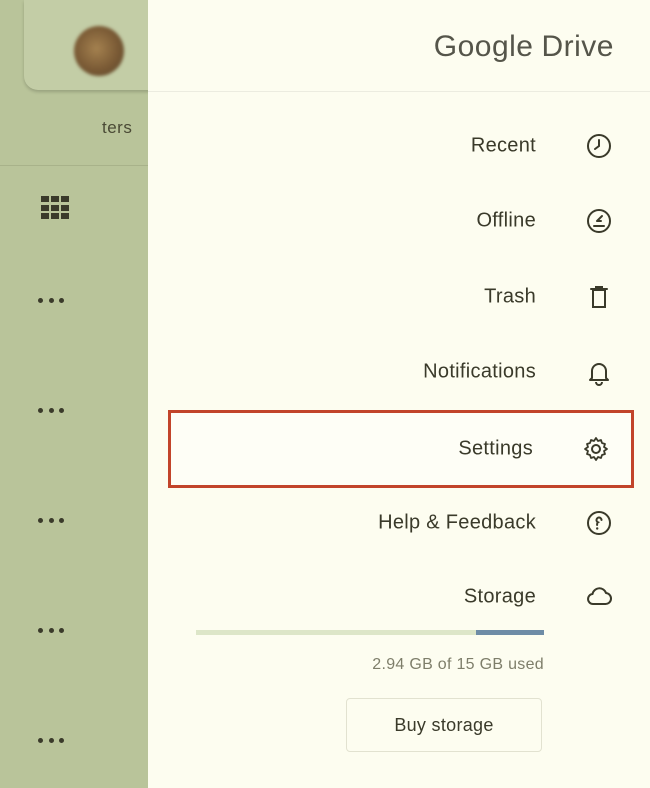 Image resolution: width=650 pixels, height=788 pixels. What do you see at coordinates (401, 372) in the screenshot?
I see `menu-item-notifications: Notifications` at bounding box center [401, 372].